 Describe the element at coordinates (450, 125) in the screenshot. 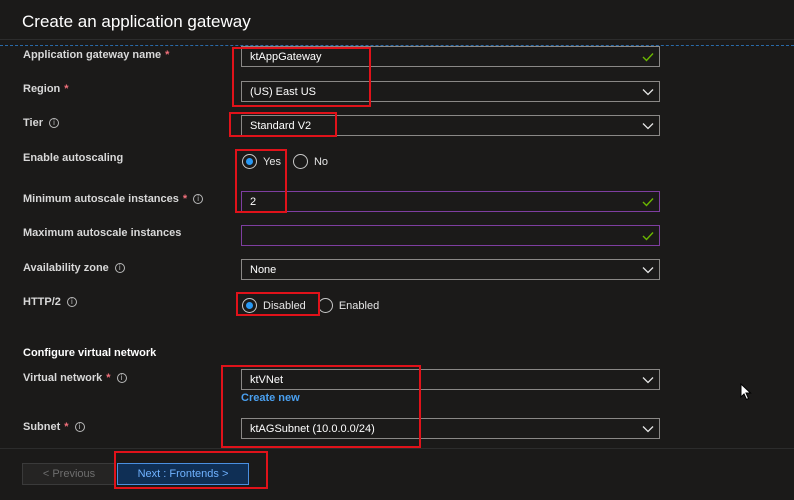

I see `tier-dropdown: Standard V2` at that location.